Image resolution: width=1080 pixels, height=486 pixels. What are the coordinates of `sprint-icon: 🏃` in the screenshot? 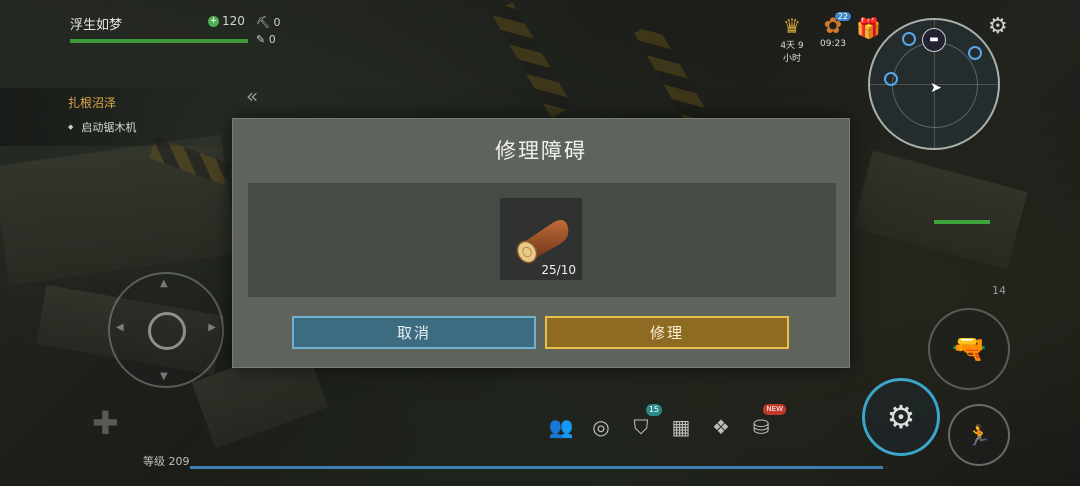 It's located at (979, 435).